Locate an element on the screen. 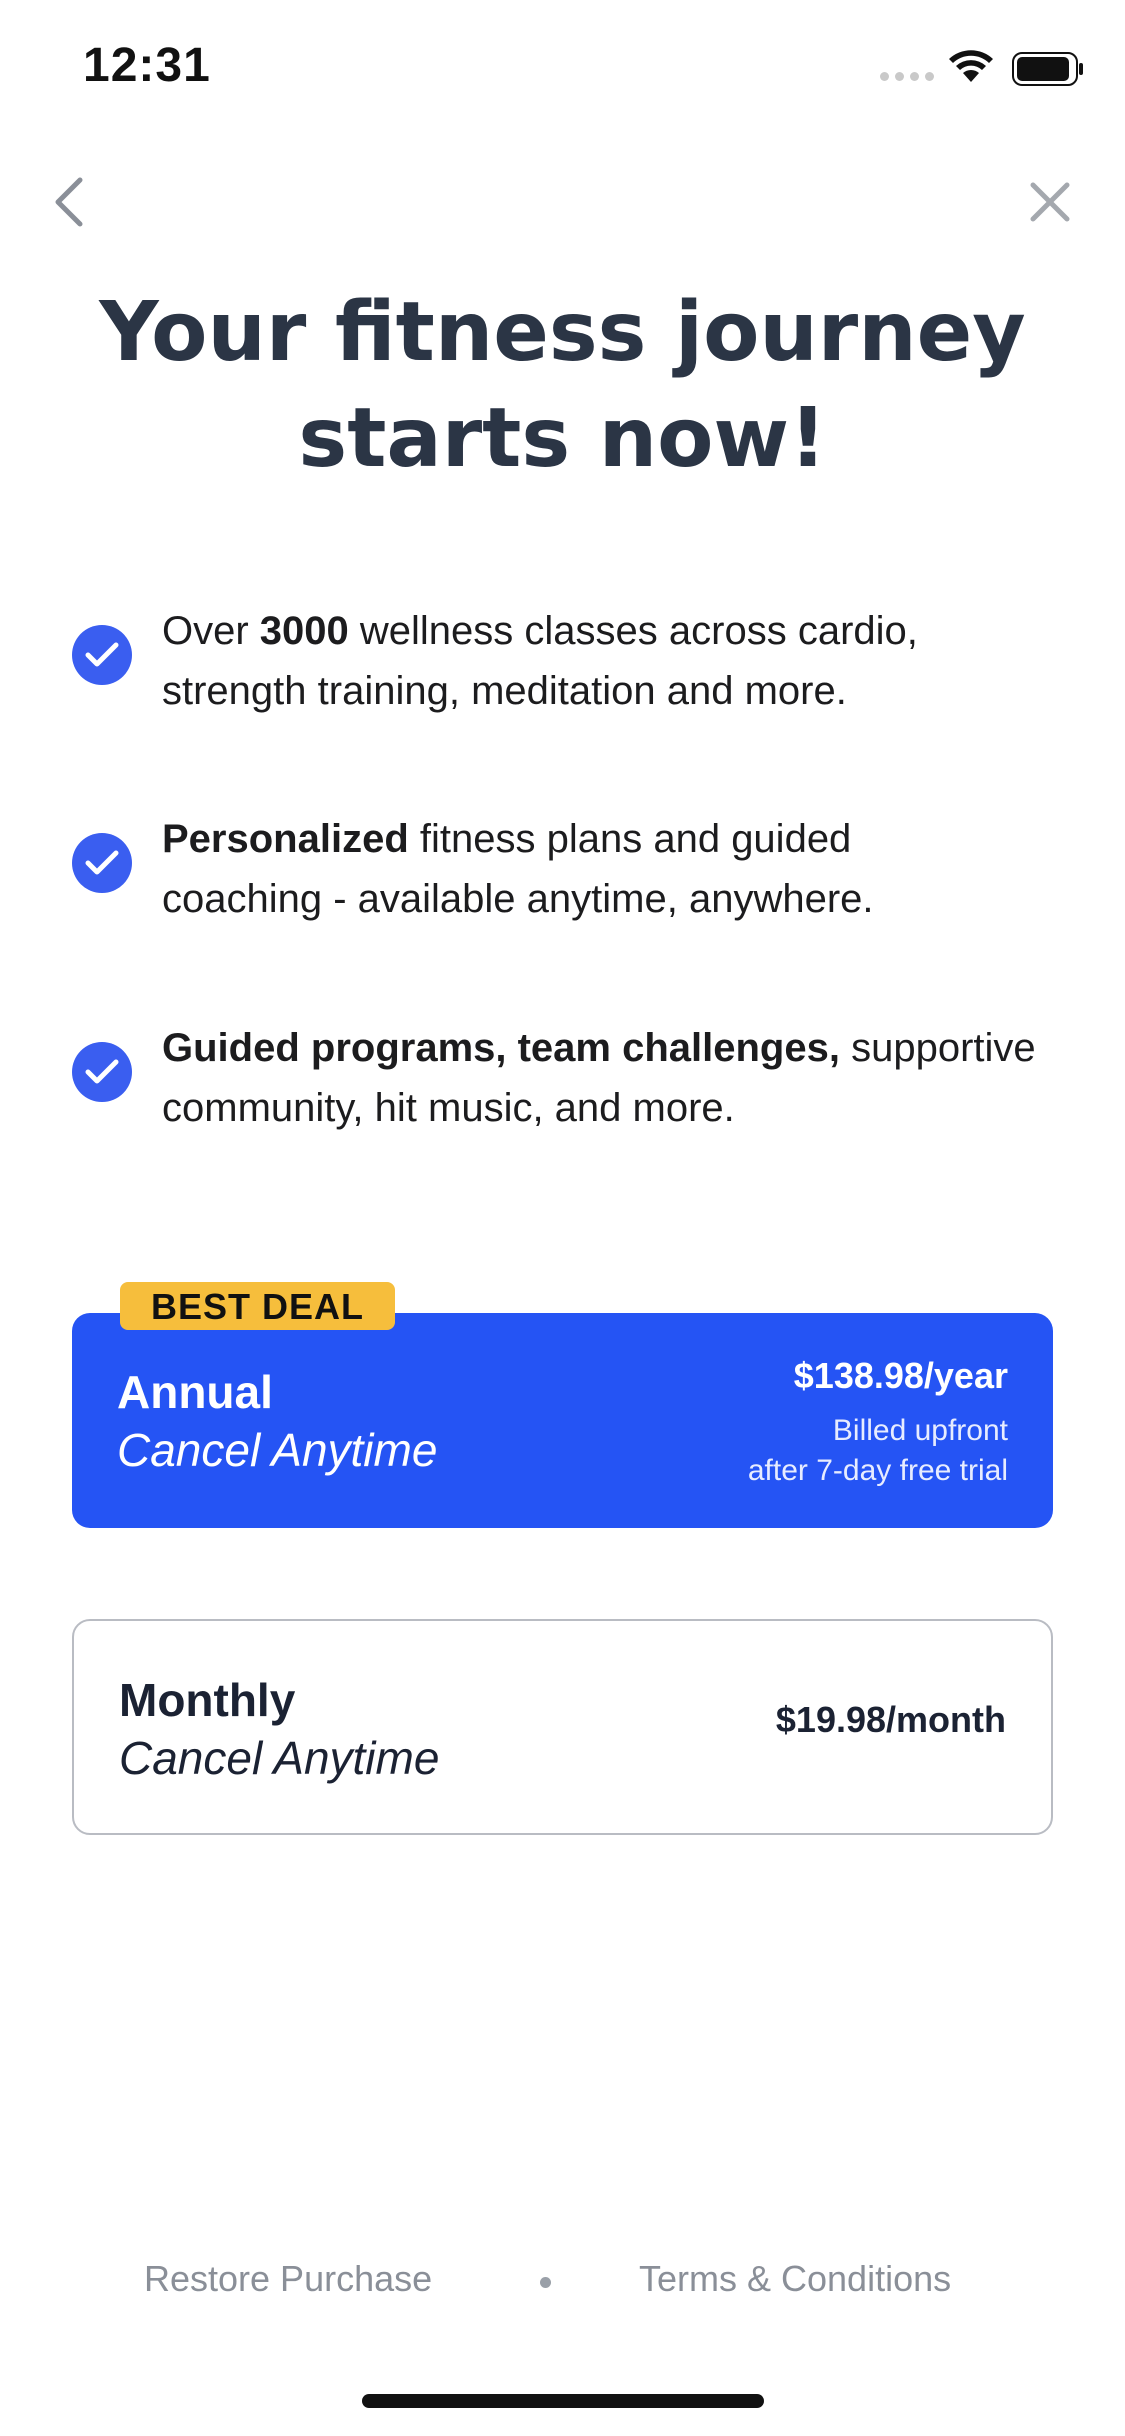 The image size is (1125, 2436). wifi-icon is located at coordinates (971, 68).